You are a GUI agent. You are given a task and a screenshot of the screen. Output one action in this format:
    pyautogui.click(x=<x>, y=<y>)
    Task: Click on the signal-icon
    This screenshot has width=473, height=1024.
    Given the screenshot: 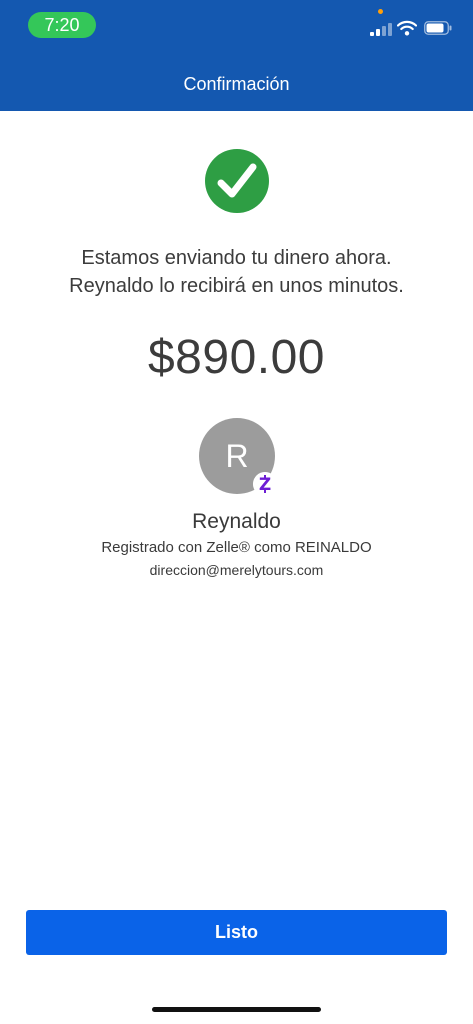 What is the action you would take?
    pyautogui.click(x=381, y=29)
    